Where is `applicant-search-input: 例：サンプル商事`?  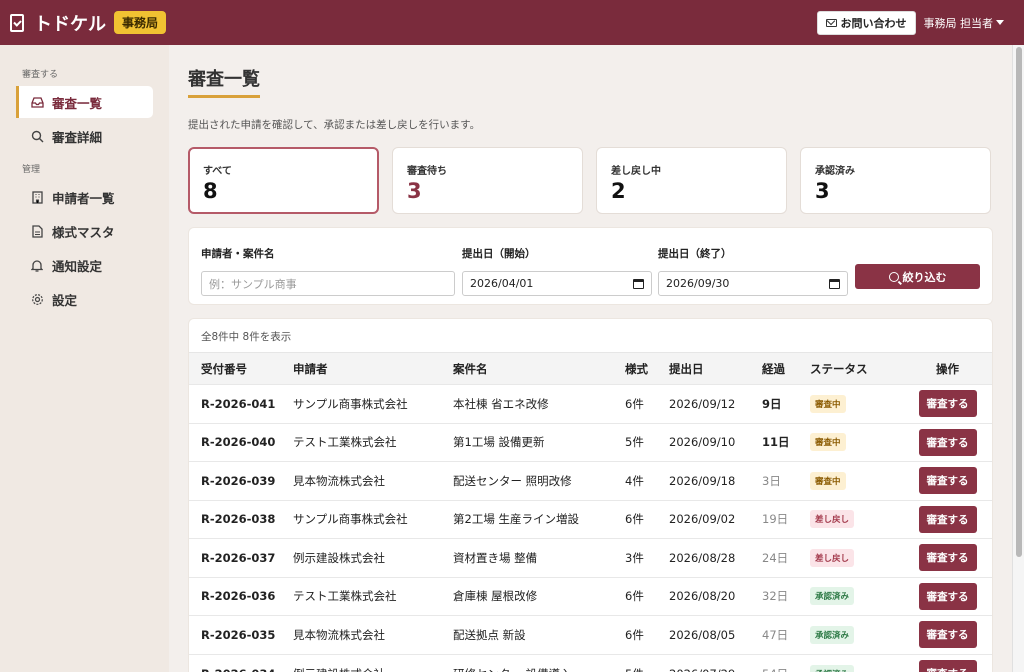 applicant-search-input: 例：サンプル商事 is located at coordinates (328, 283).